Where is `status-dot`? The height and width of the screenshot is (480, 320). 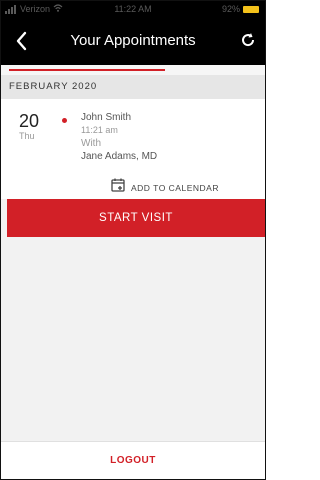
status-dot is located at coordinates (64, 120).